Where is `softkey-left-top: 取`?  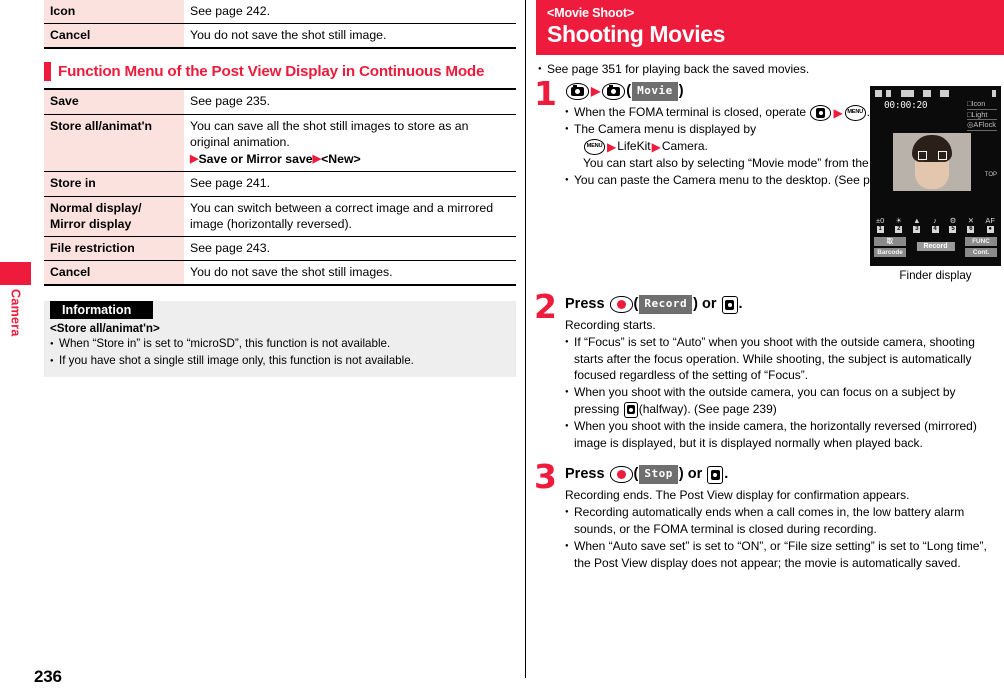 softkey-left-top: 取 is located at coordinates (890, 241).